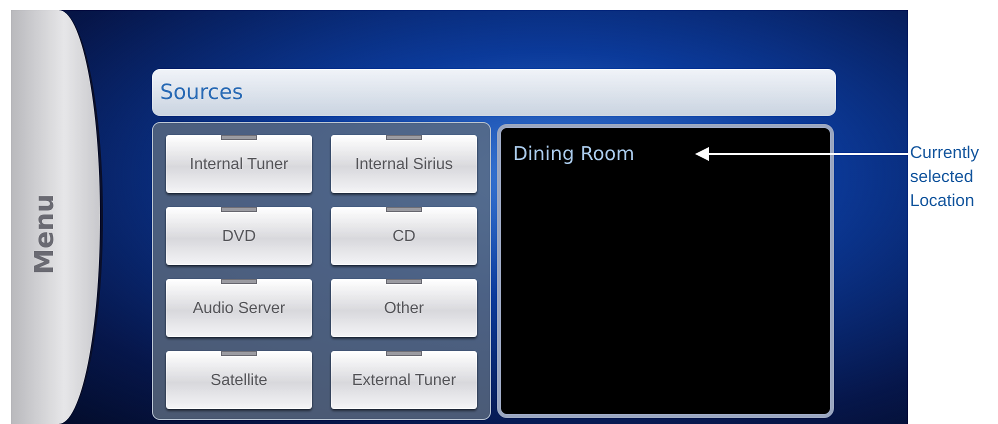 This screenshot has height=424, width=998. I want to click on menu-panel: Menu, so click(57, 217).